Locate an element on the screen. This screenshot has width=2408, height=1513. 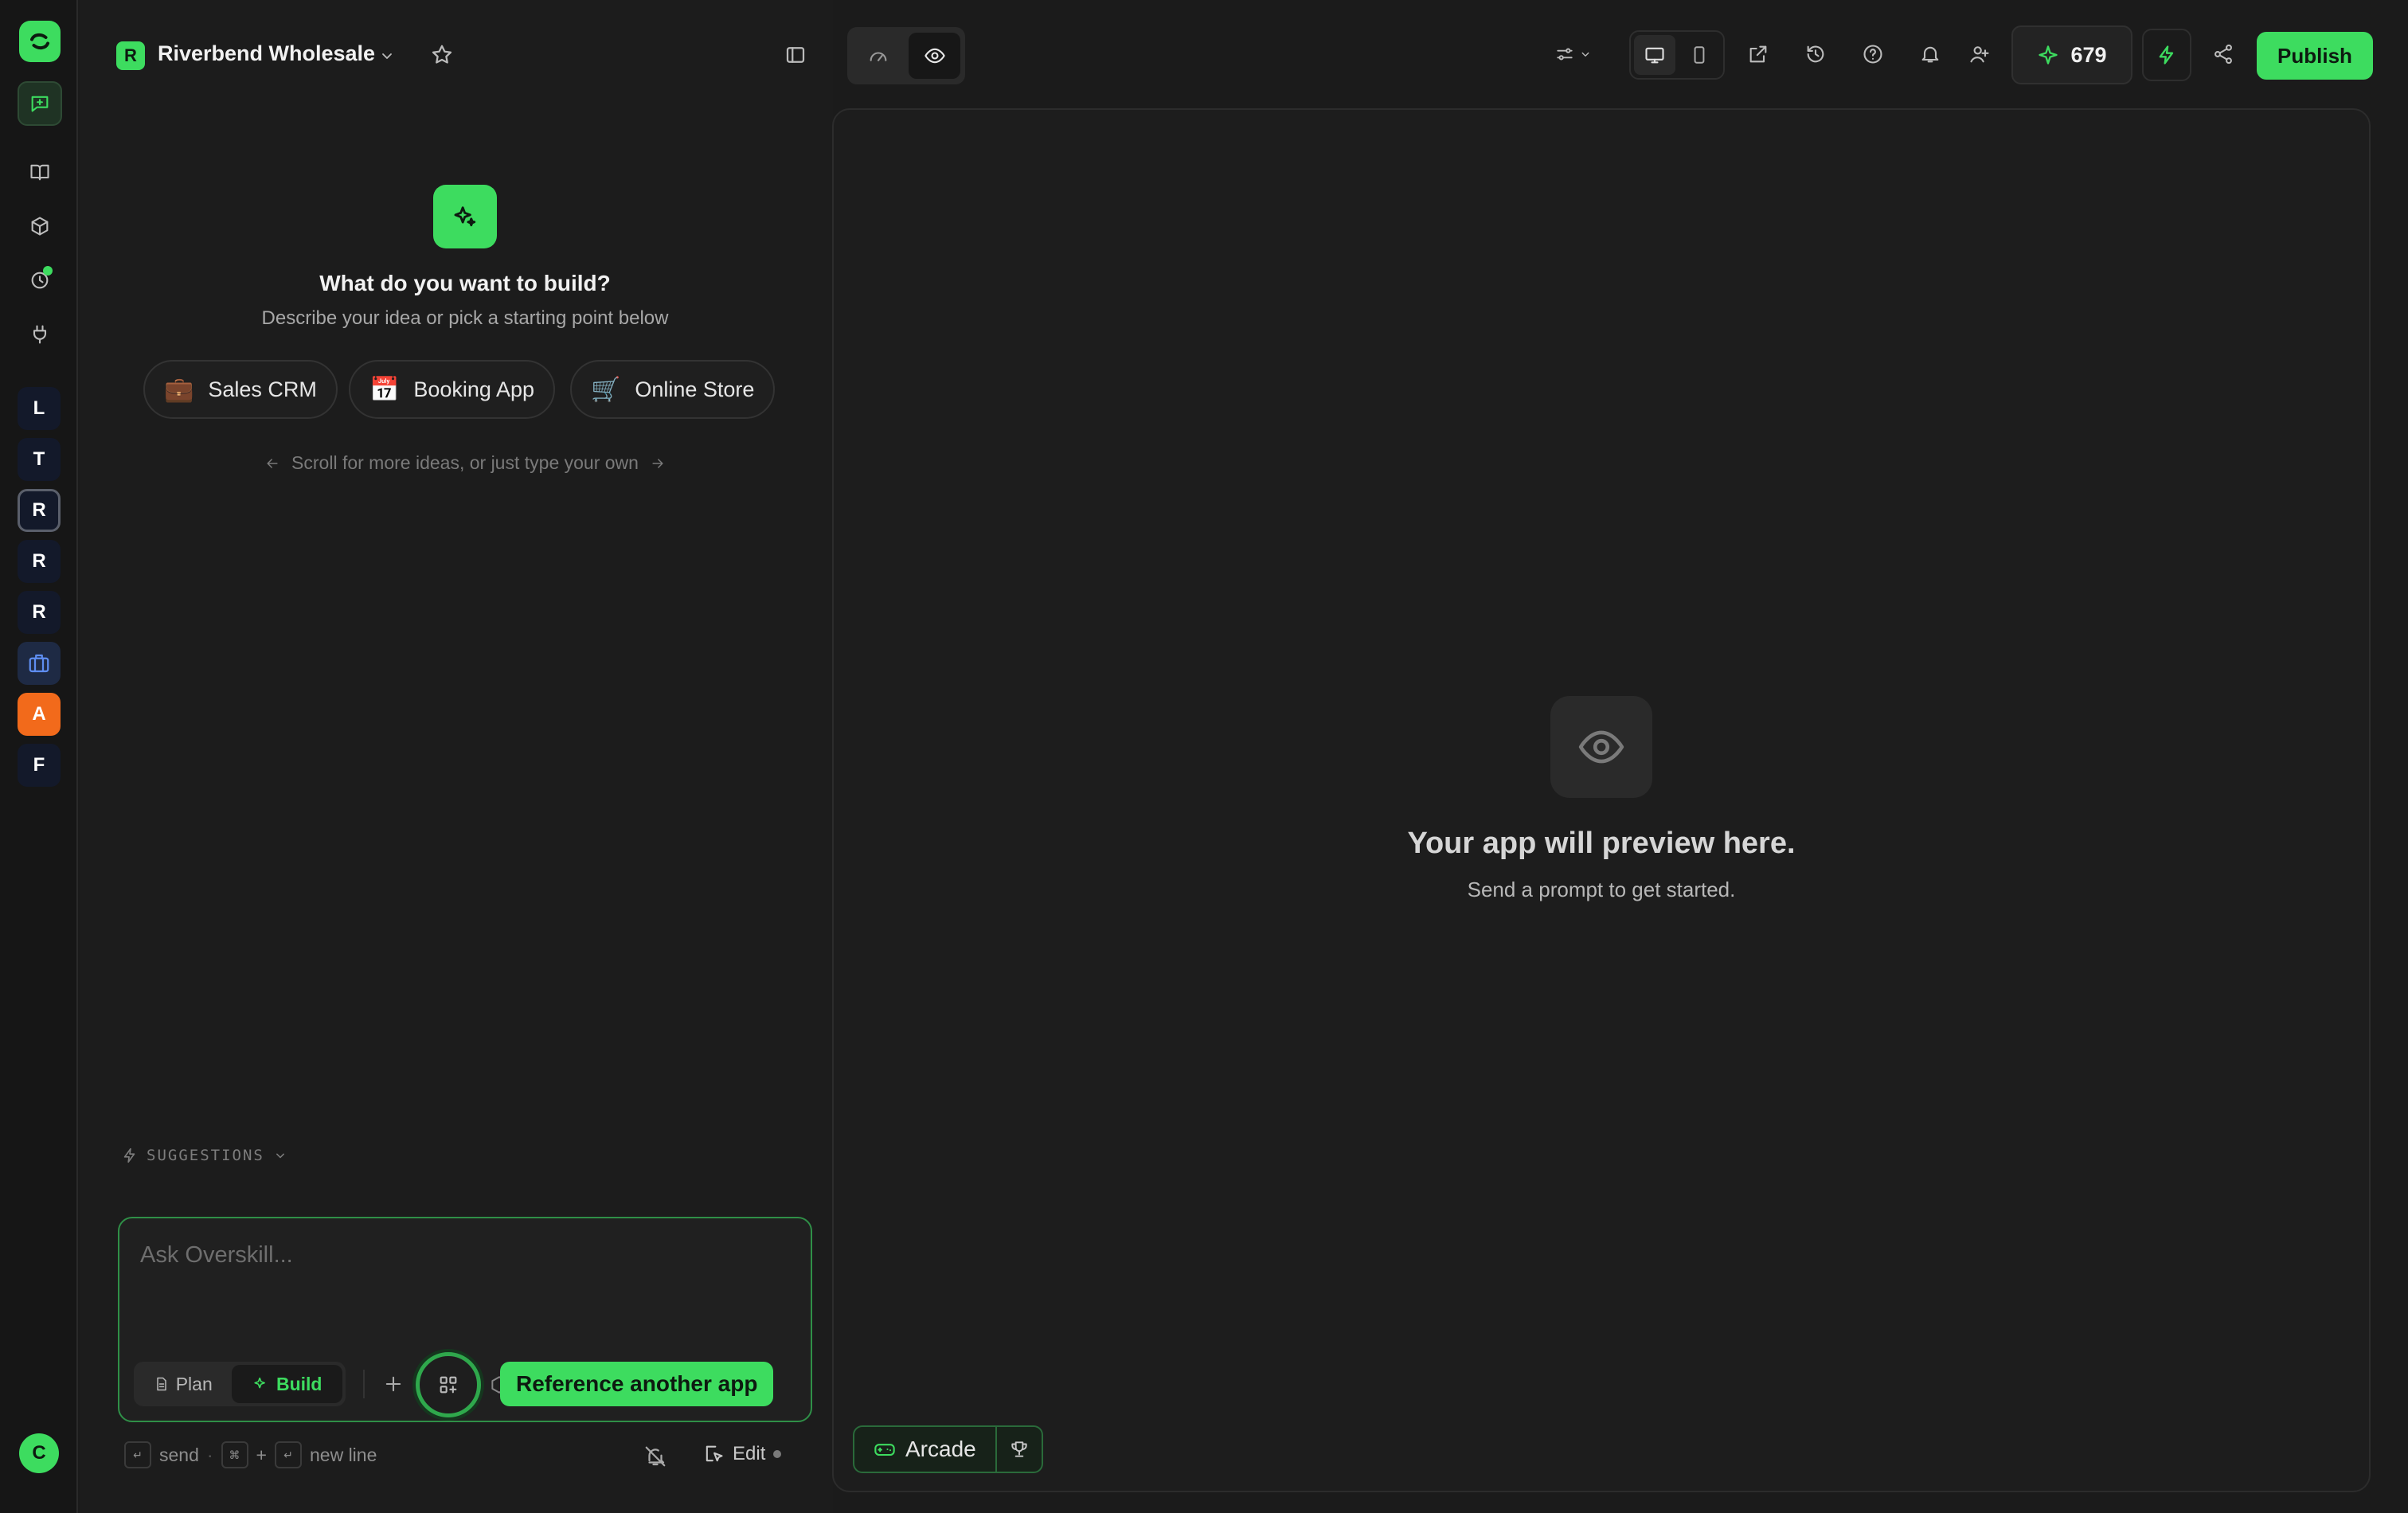
view-mode-toggle is located at coordinates (906, 55).